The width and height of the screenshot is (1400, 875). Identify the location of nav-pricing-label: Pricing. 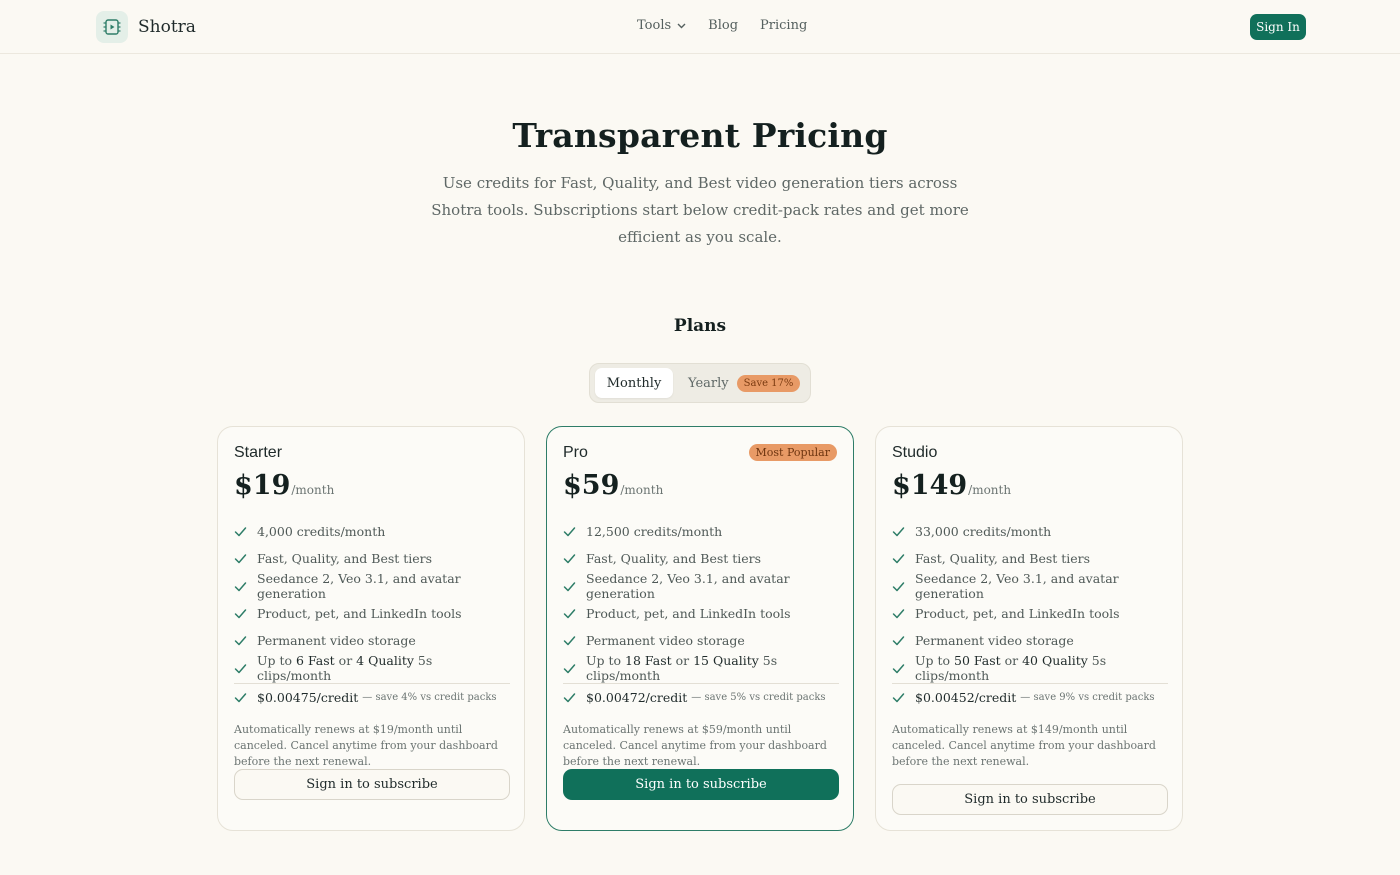
(784, 25).